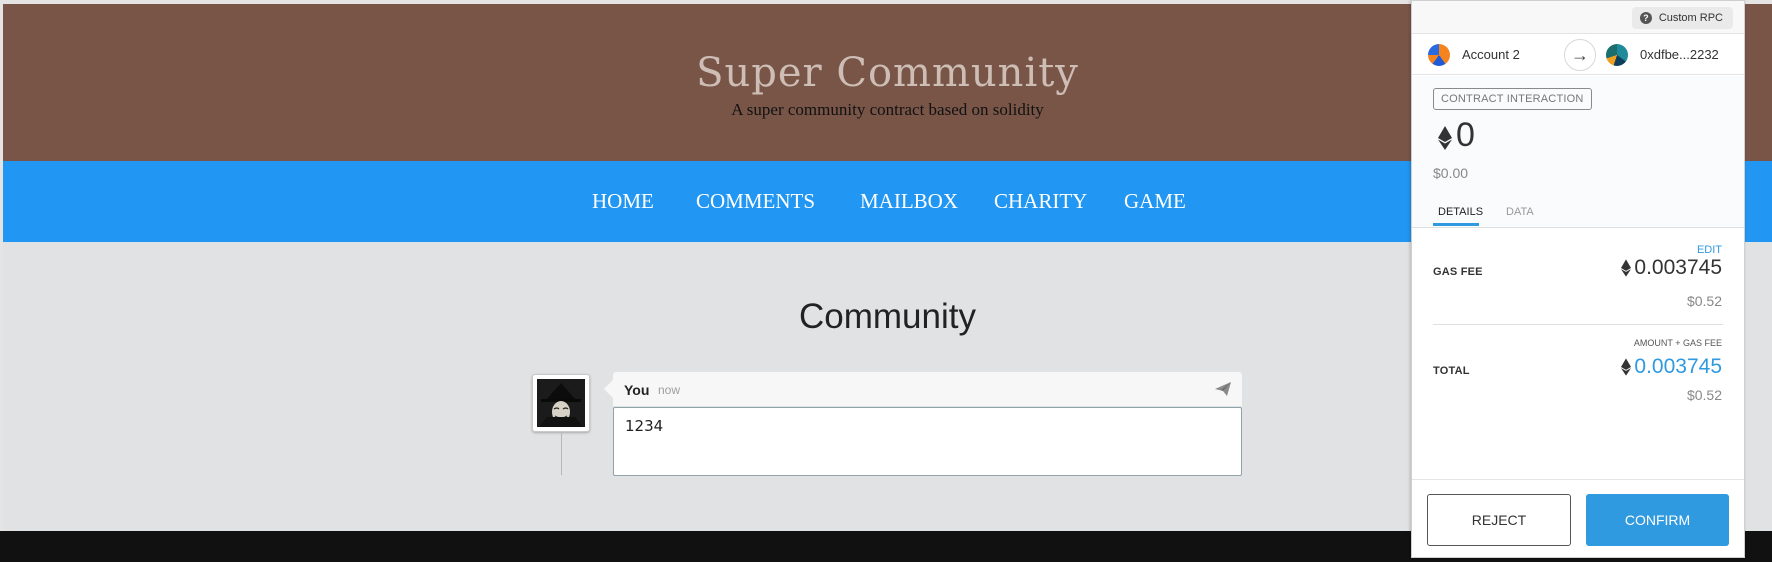 The image size is (1772, 562). Describe the element at coordinates (927, 389) in the screenshot. I see `comment-header: You now` at that location.